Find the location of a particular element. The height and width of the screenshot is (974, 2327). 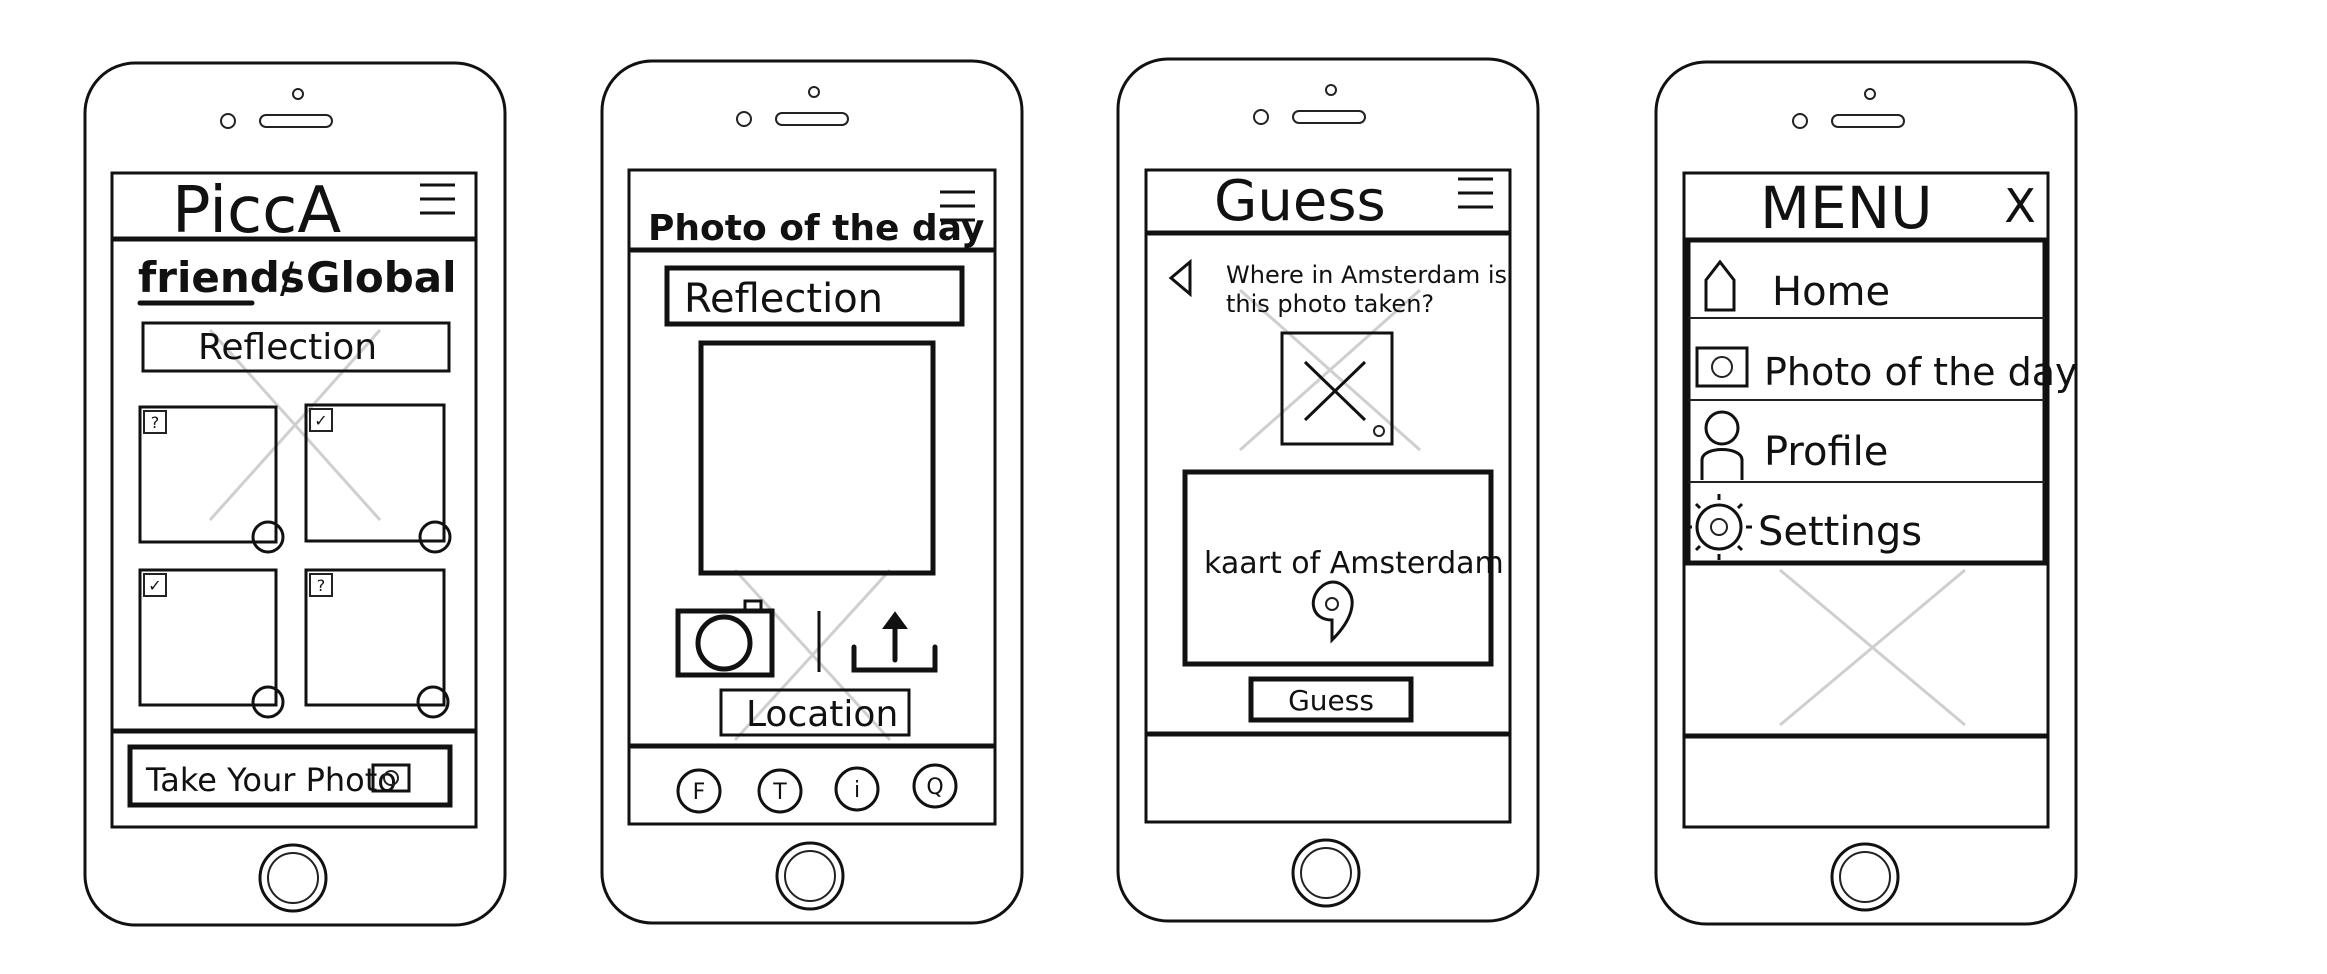

guess-button: Guess is located at coordinates (1331, 699).